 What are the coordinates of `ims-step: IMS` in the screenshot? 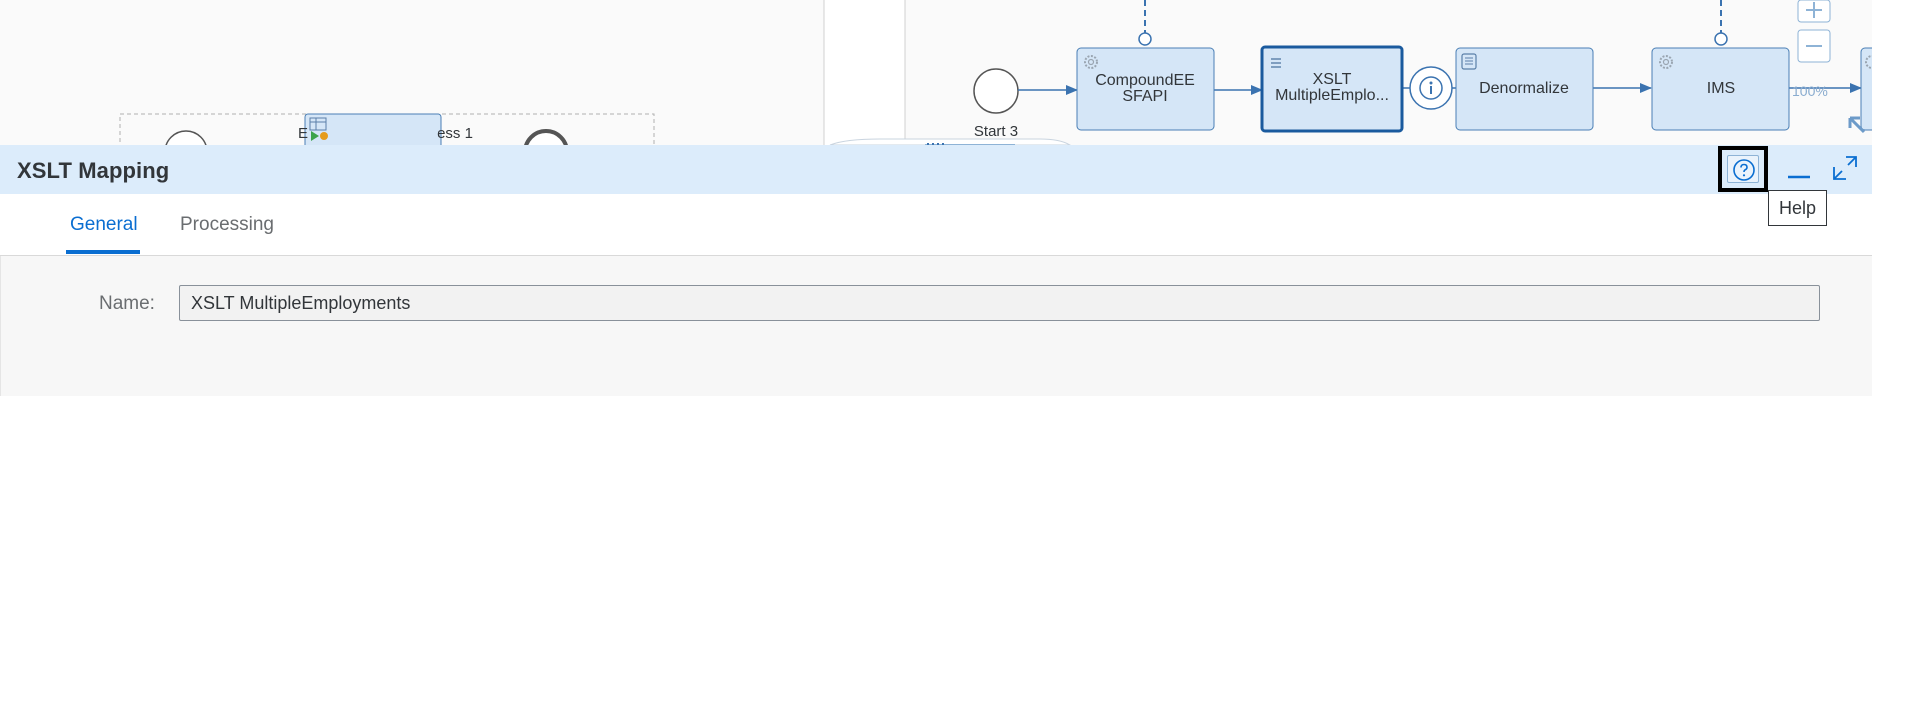 It's located at (1720, 89).